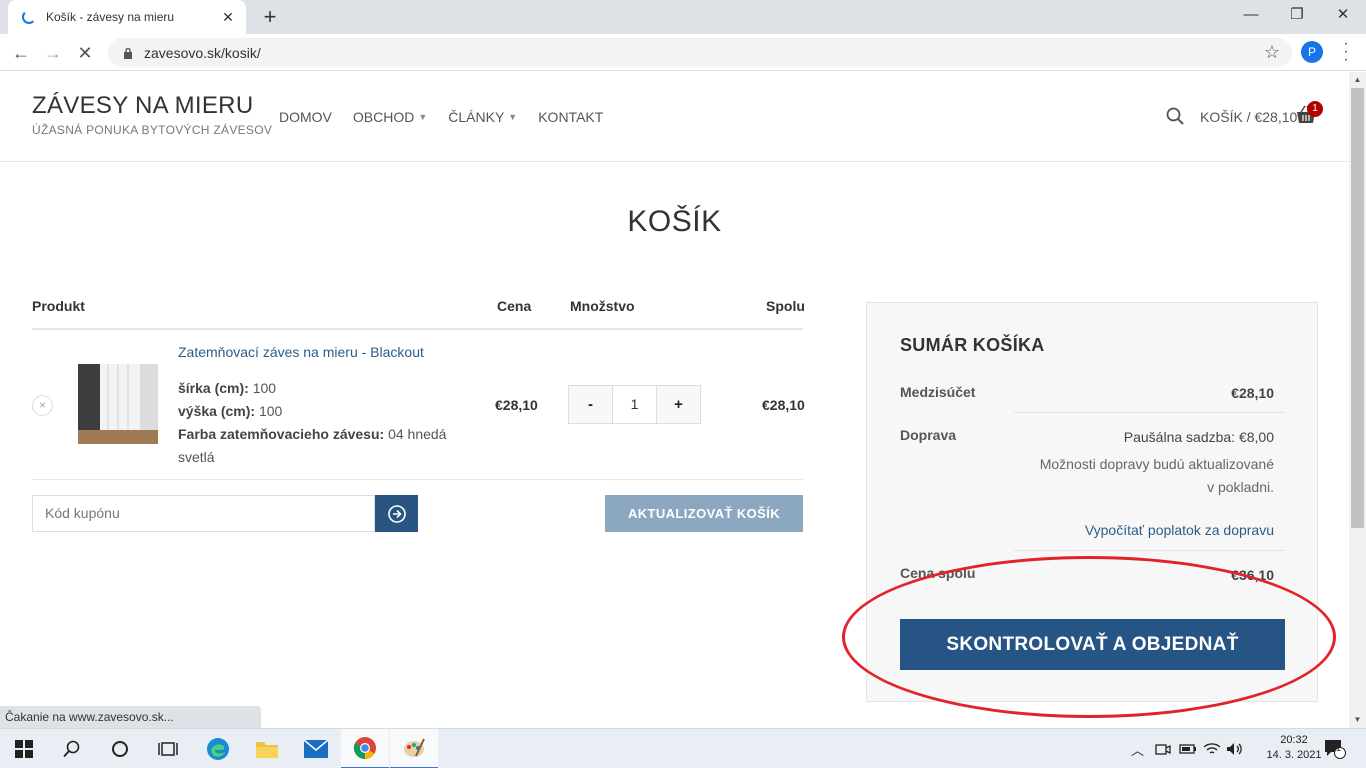 This screenshot has width=1366, height=768. I want to click on edge-icon, so click(218, 748).